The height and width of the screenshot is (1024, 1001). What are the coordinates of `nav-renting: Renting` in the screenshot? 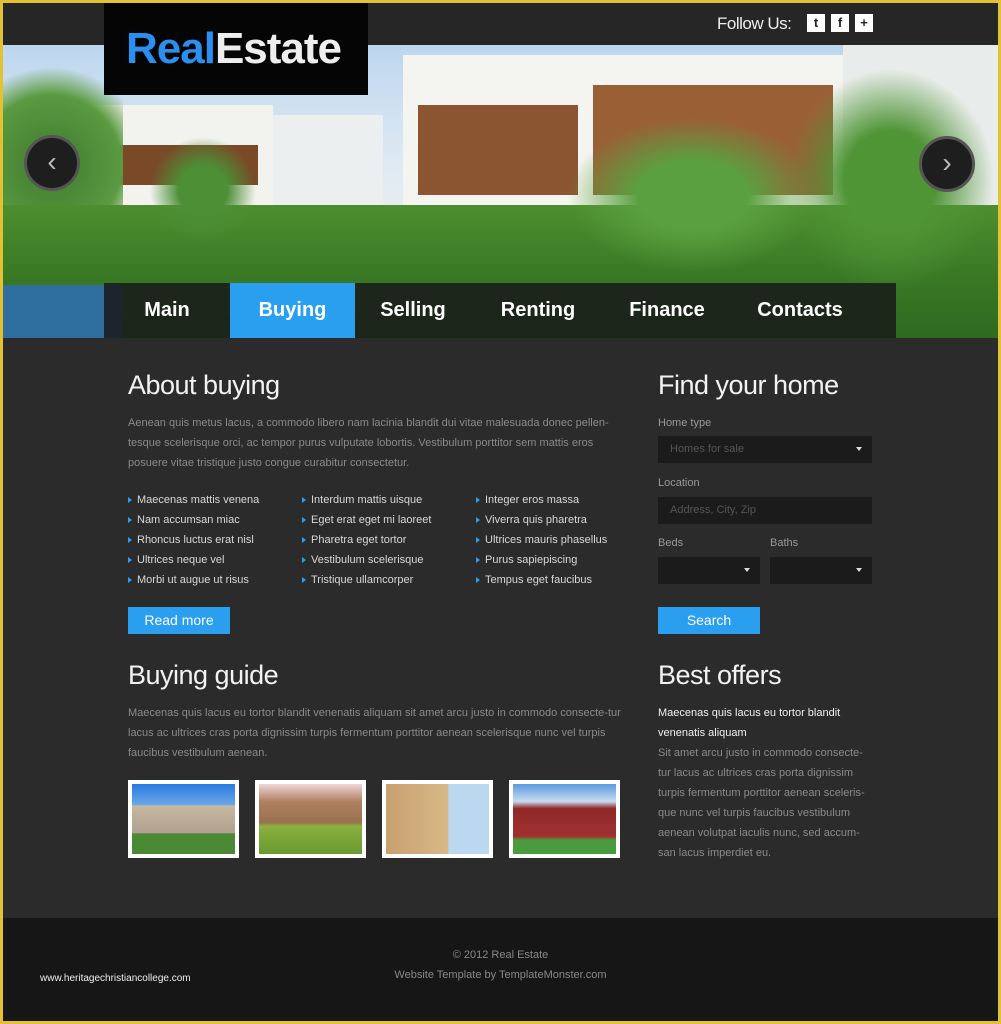 It's located at (538, 310).